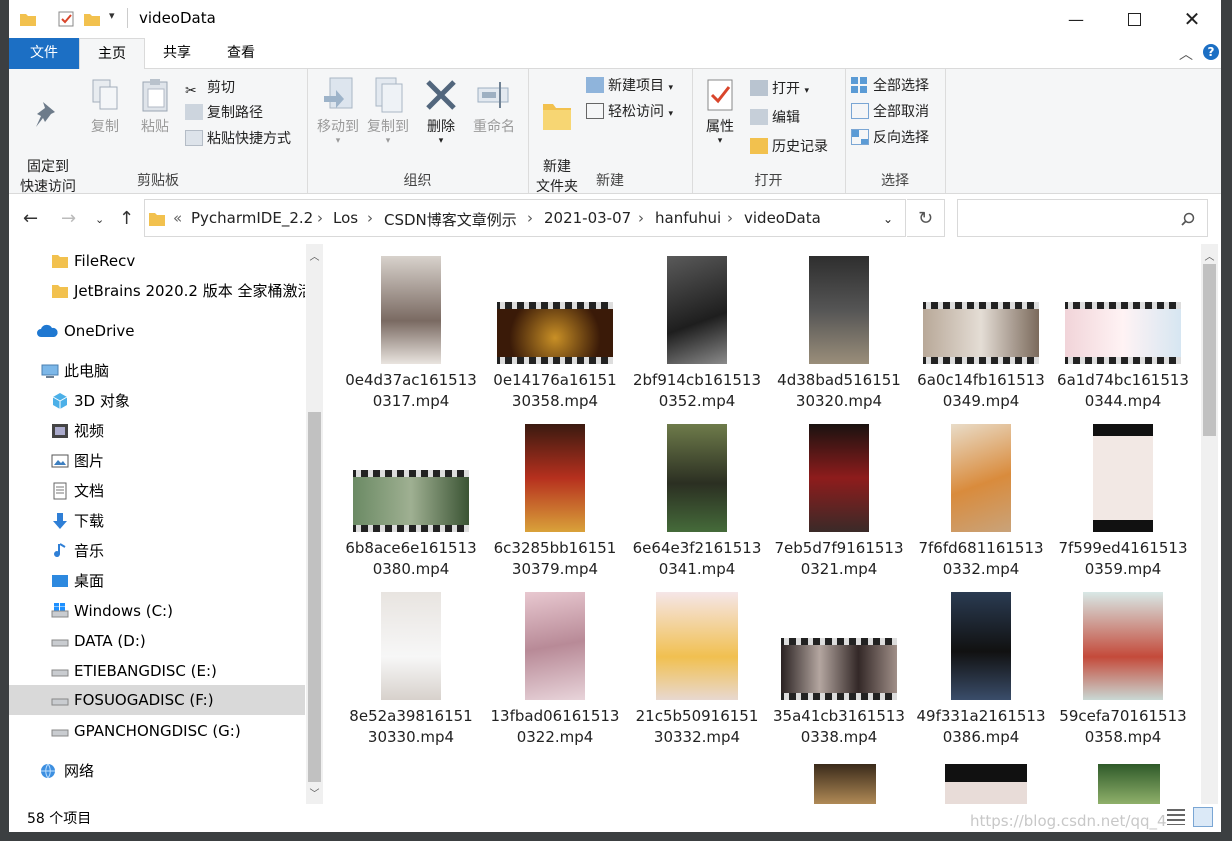  I want to click on video-file-item: 6e64e3f21615130341.mp4, so click(697, 502).